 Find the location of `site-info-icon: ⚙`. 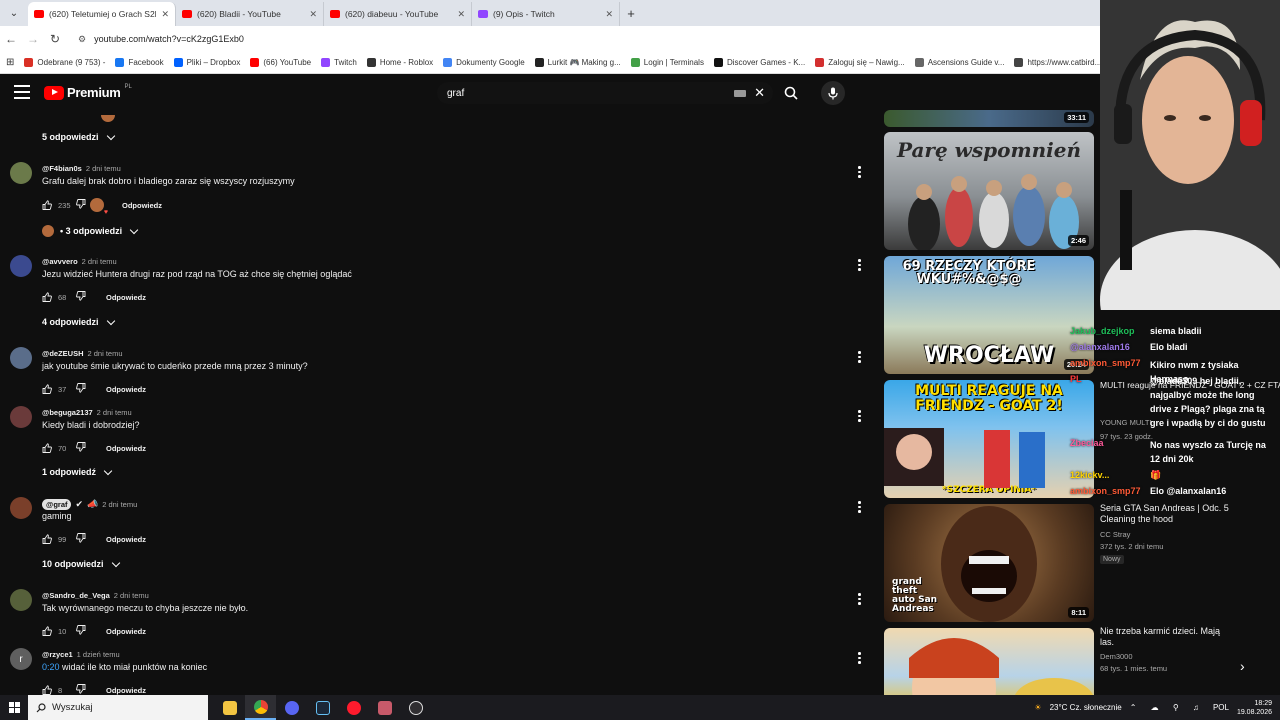

site-info-icon: ⚙ is located at coordinates (82, 39).